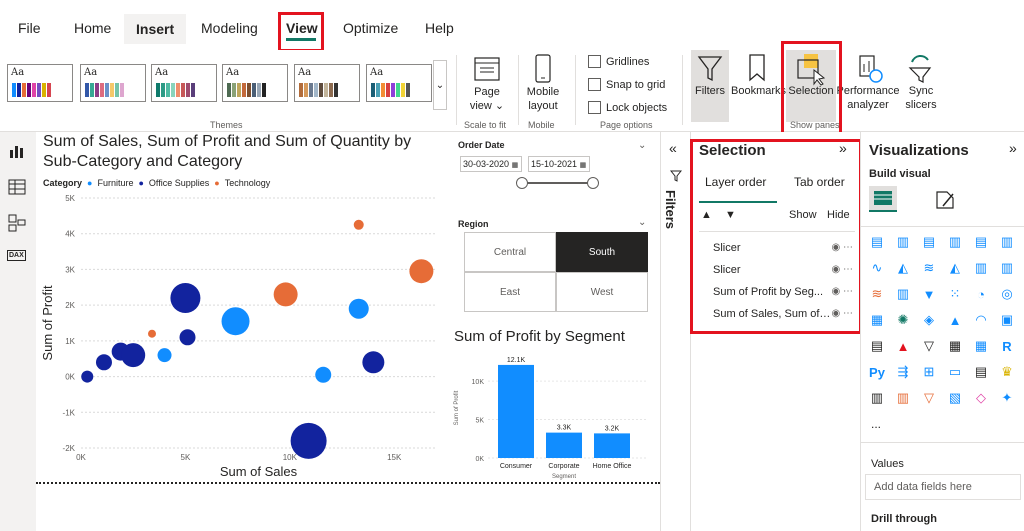  What do you see at coordinates (626, 84) in the screenshot?
I see `snap-to-grid-checkbox: Snap to grid` at bounding box center [626, 84].